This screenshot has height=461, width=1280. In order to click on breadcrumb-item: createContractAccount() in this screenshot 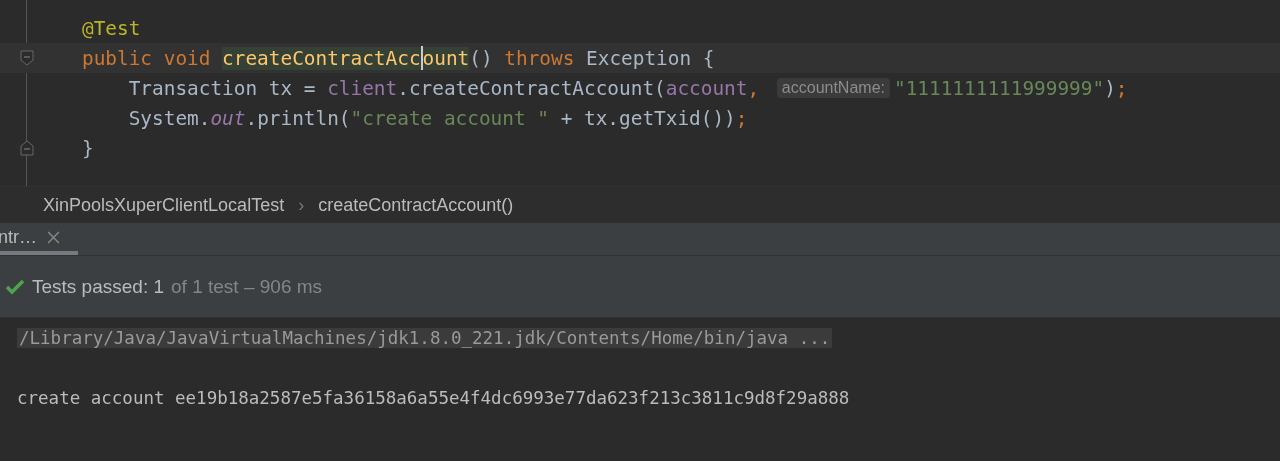, I will do `click(416, 205)`.